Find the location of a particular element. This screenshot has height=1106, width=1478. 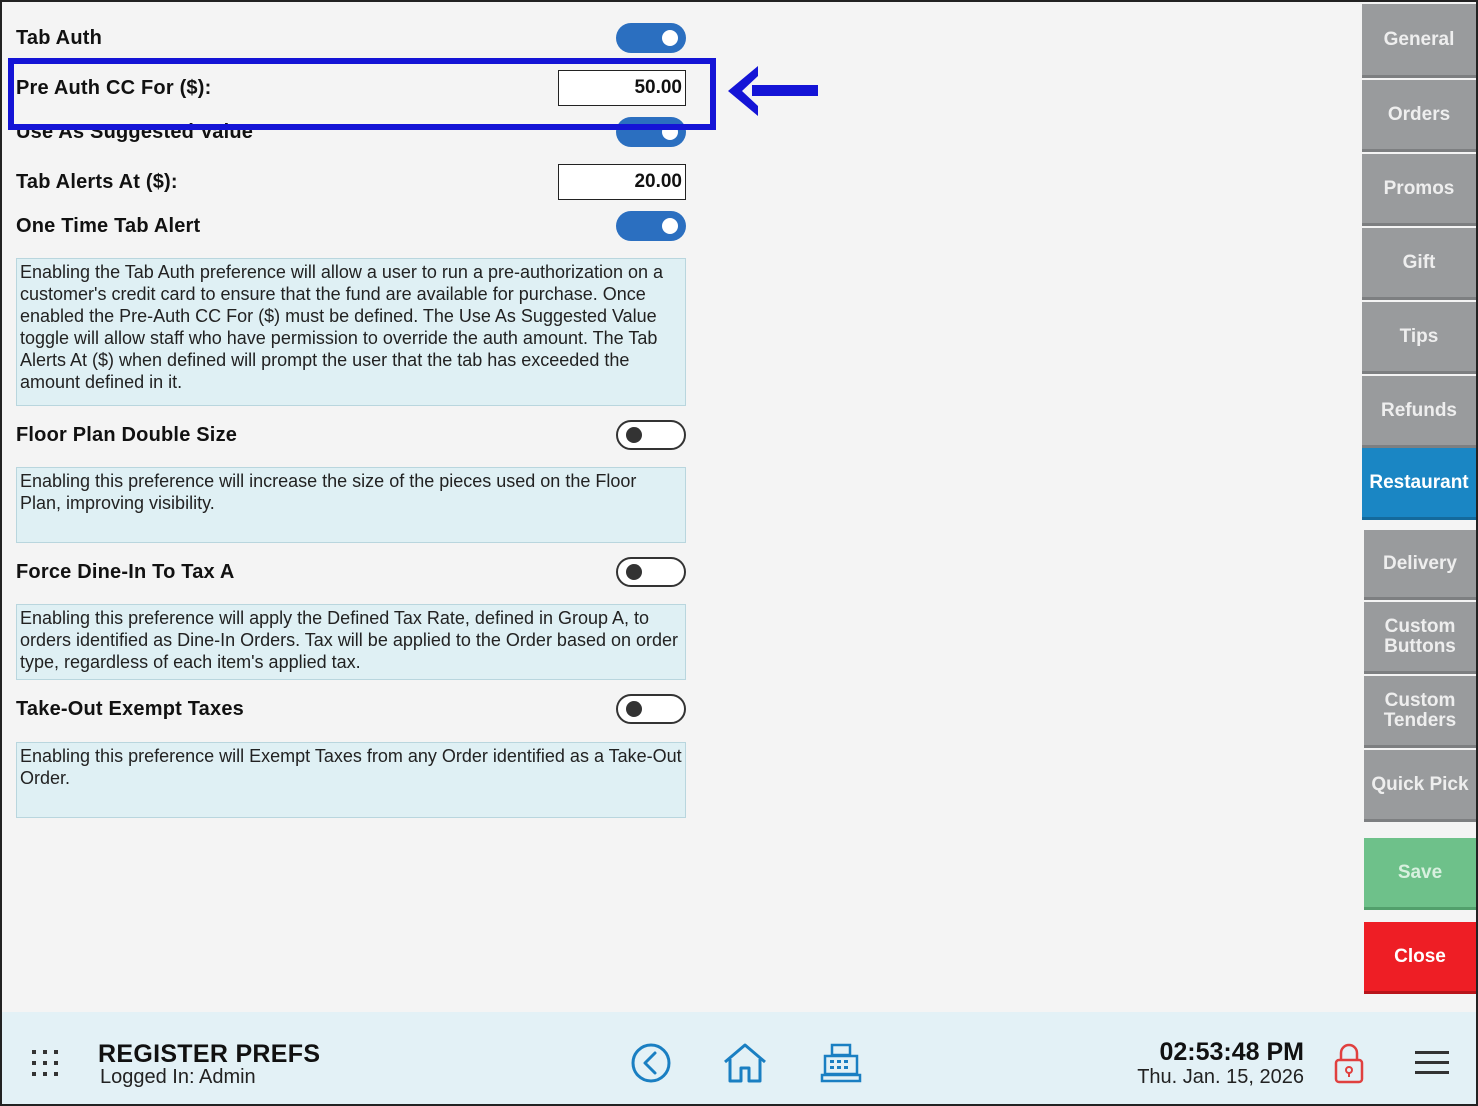

row-pre-auth: Pre Auth CC For ($): is located at coordinates (351, 88).